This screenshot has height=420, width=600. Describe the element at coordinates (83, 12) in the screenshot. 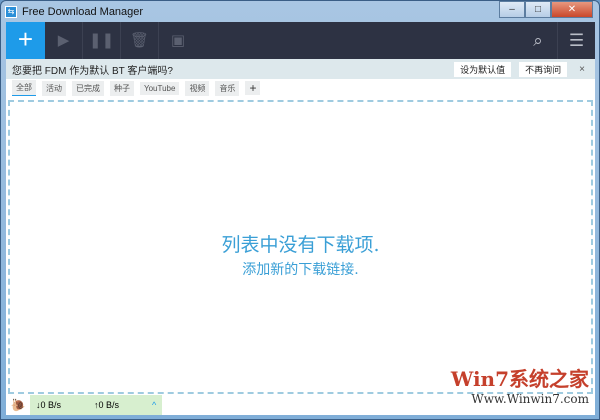

I see `window-title: Free Download Manager` at that location.